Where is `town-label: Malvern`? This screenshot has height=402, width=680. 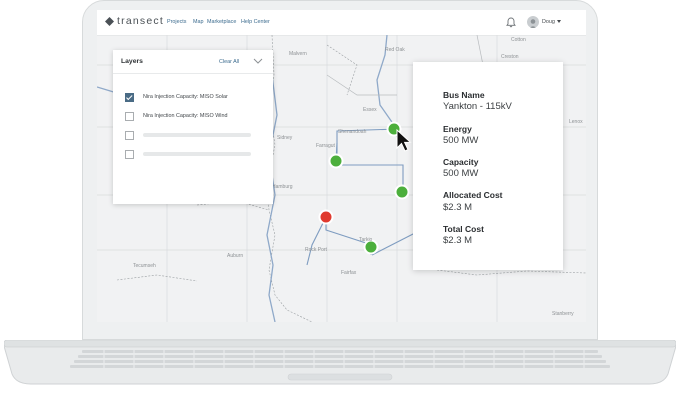
town-label: Malvern is located at coordinates (298, 54).